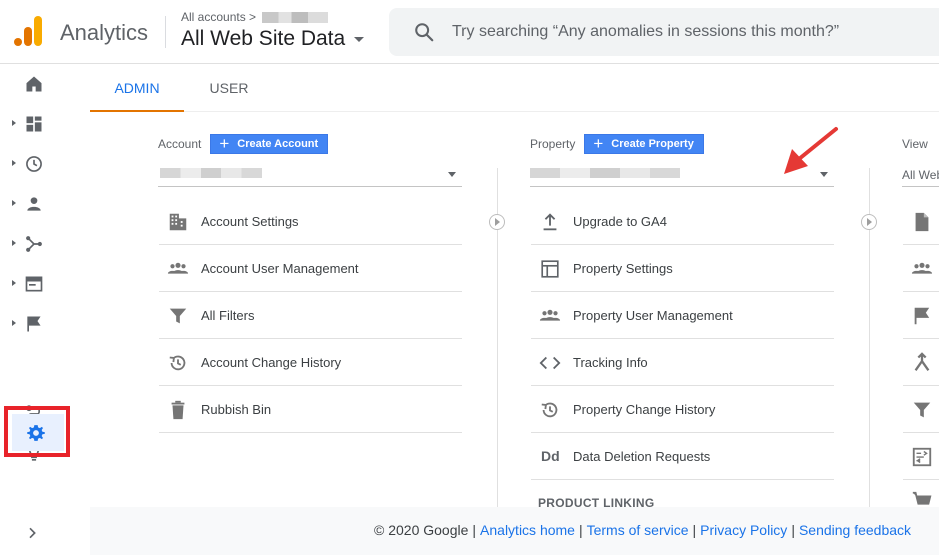 The height and width of the screenshot is (555, 939). What do you see at coordinates (104, 32) in the screenshot?
I see `app-name: Analytics` at bounding box center [104, 32].